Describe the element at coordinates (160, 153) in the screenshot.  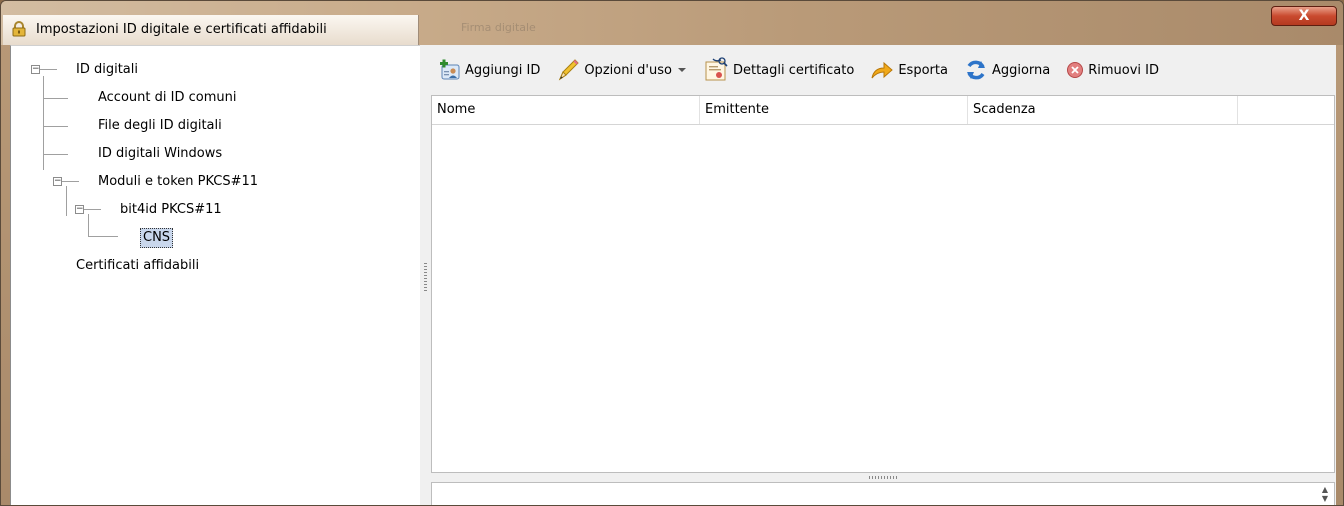
I see `tree-item-label: ID digitali Windows` at that location.